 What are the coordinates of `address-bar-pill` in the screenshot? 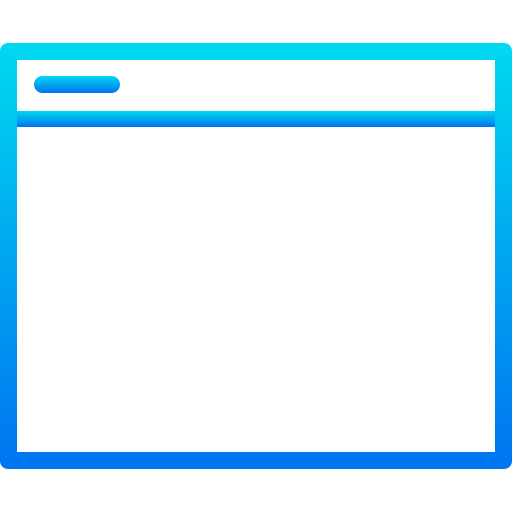 It's located at (77, 84).